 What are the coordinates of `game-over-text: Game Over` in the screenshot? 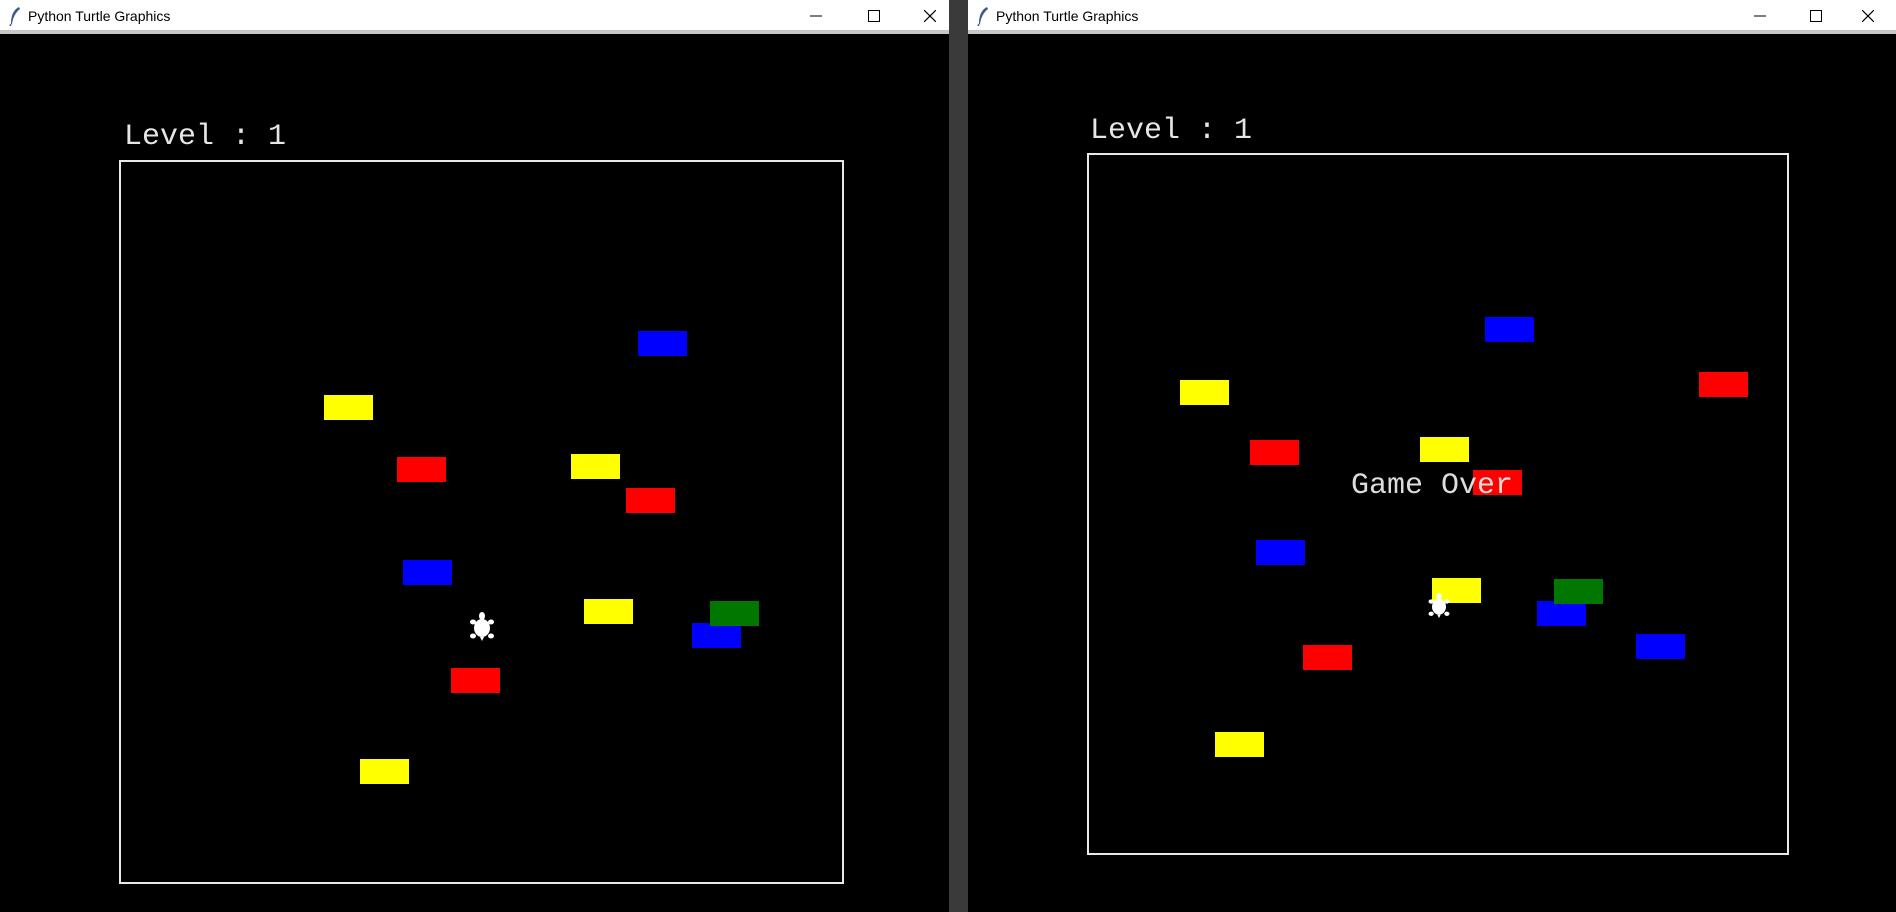 It's located at (1432, 486).